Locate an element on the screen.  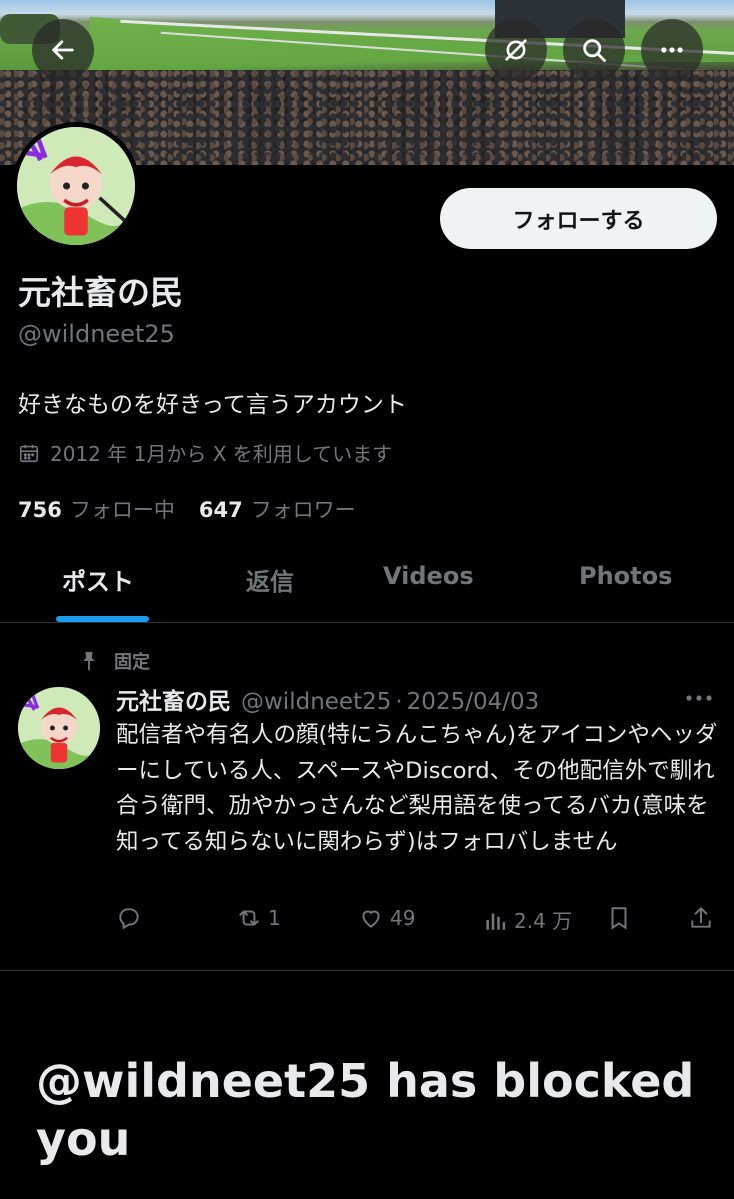
arrow-left-icon is located at coordinates (63, 50).